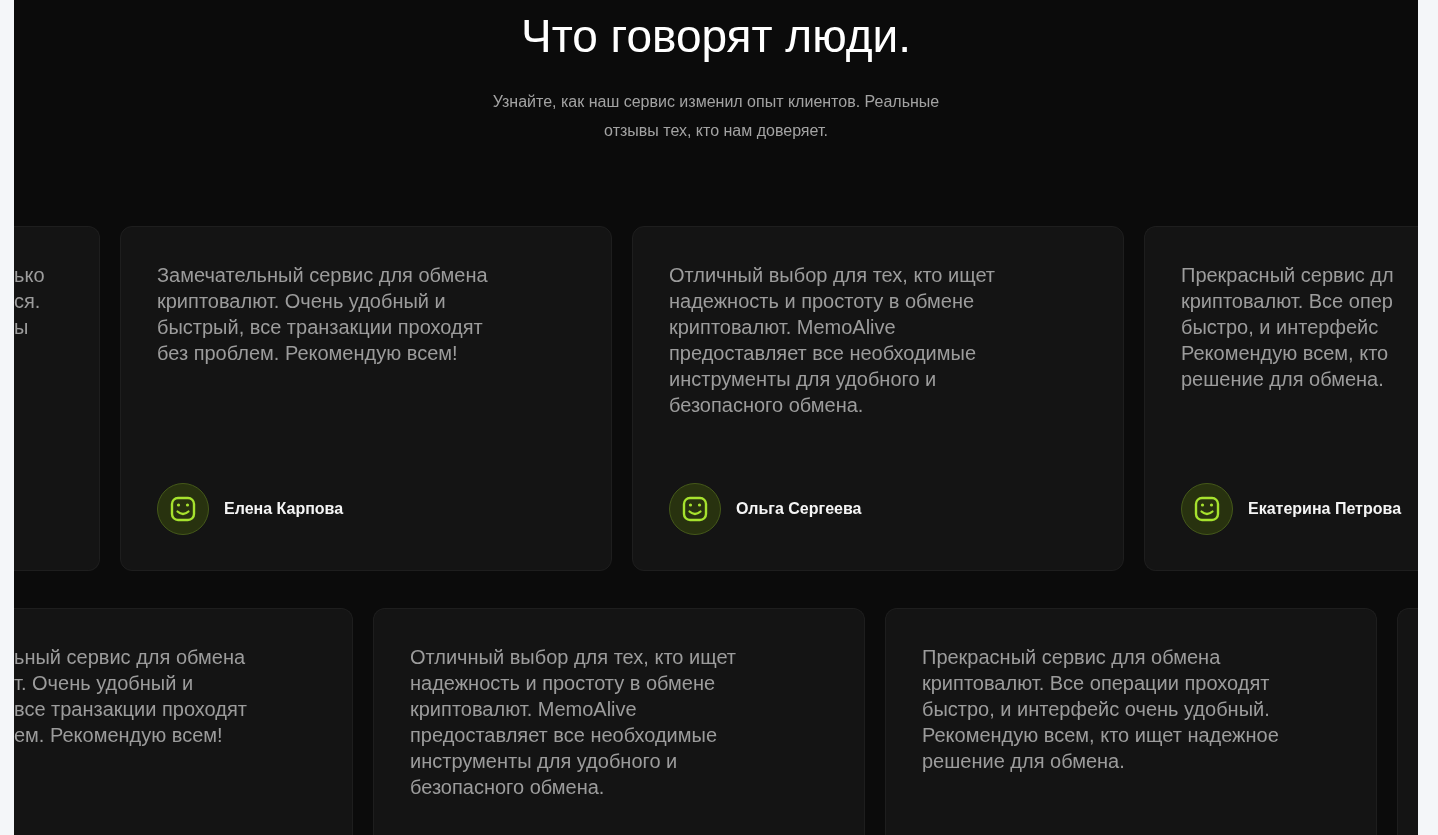 Image resolution: width=1438 pixels, height=835 pixels. Describe the element at coordinates (131, 696) in the screenshot. I see `review-text: ьный сервис для обмена т. Очень удобный и все транзакции проходят ем. Рекомендую всем!` at that location.